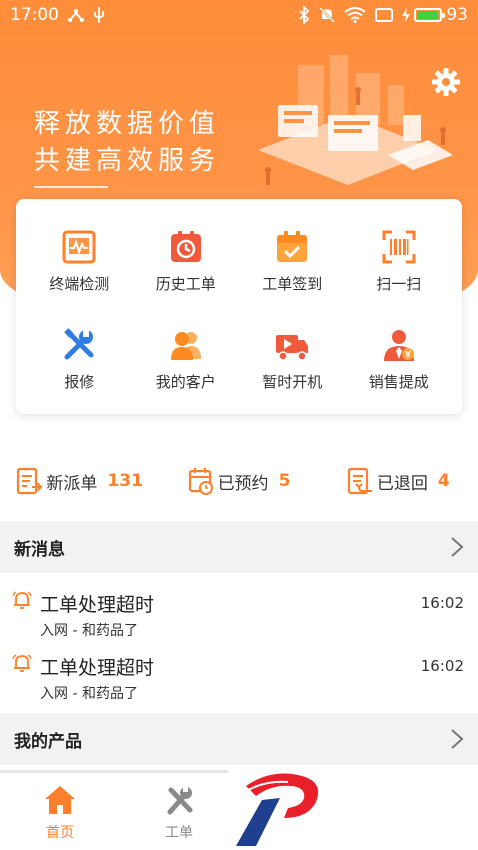  Describe the element at coordinates (179, 833) in the screenshot. I see `nav-label: 工单` at that location.